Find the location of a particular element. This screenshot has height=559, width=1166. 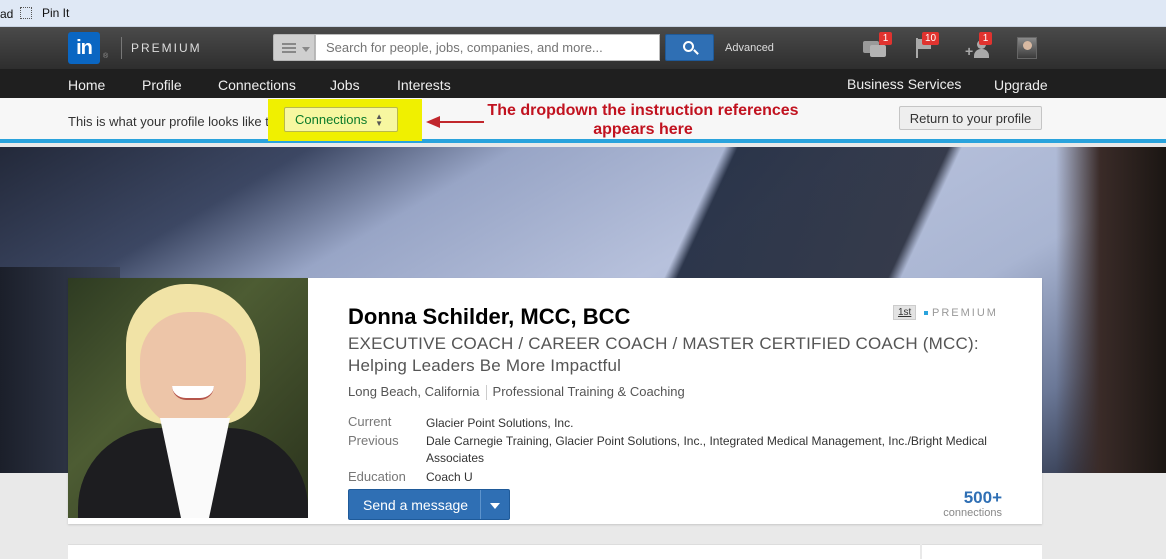

location-divider is located at coordinates (486, 393).